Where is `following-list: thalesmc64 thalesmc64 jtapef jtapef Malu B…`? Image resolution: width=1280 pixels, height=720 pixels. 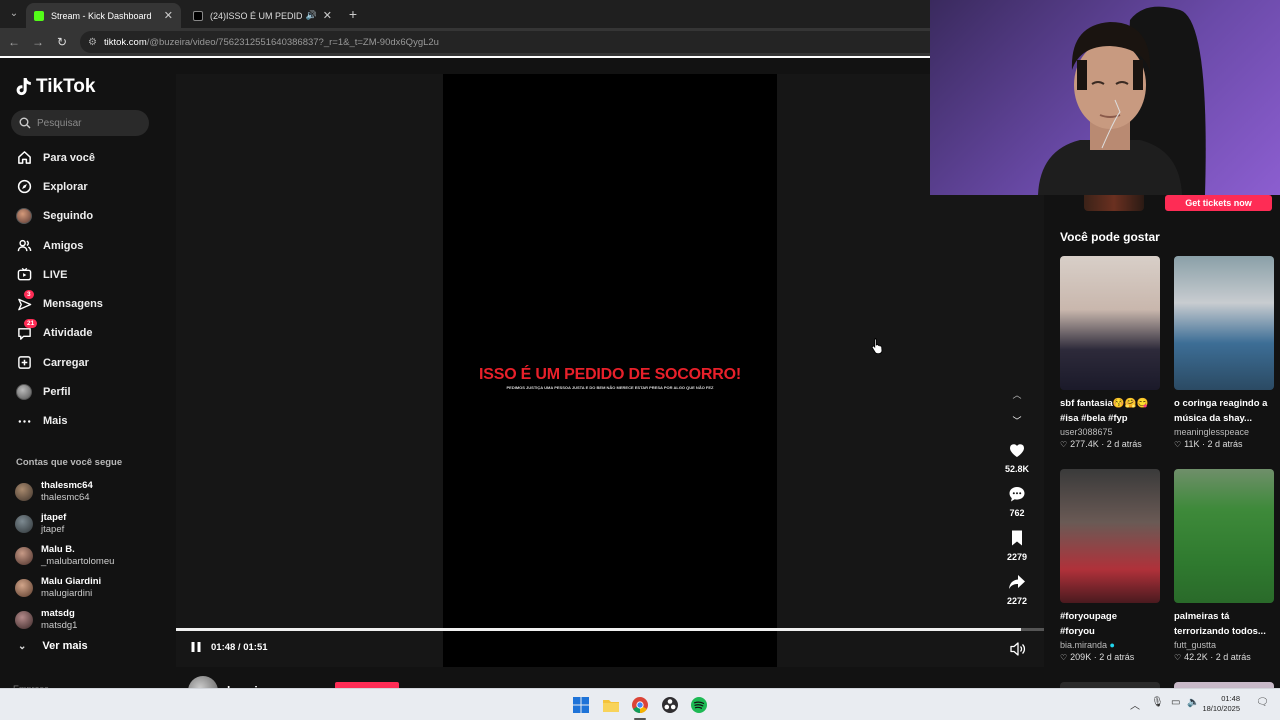
following-list: thalesmc64 thalesmc64 jtapef jtapef Malu B… is located at coordinates (84, 556).